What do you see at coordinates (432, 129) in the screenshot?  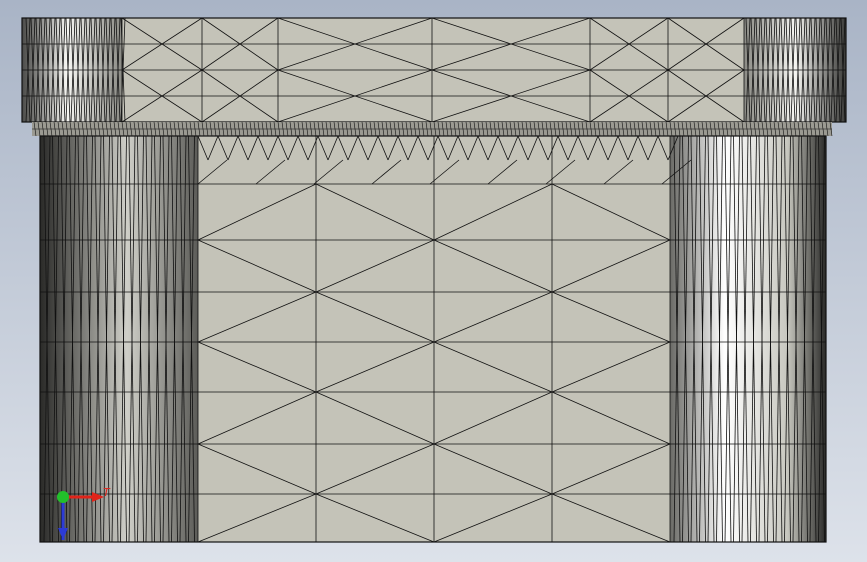 I see `neck-band` at bounding box center [432, 129].